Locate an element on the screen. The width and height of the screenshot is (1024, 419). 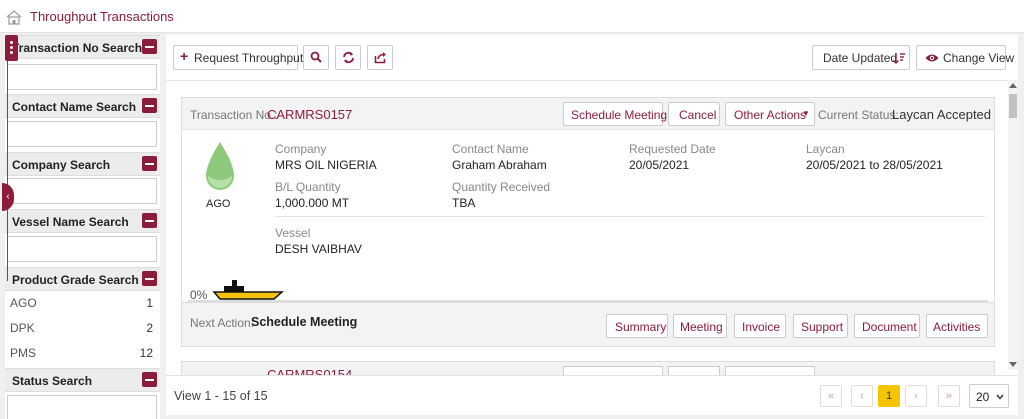
invoice-label: Invoice is located at coordinates (761, 327).